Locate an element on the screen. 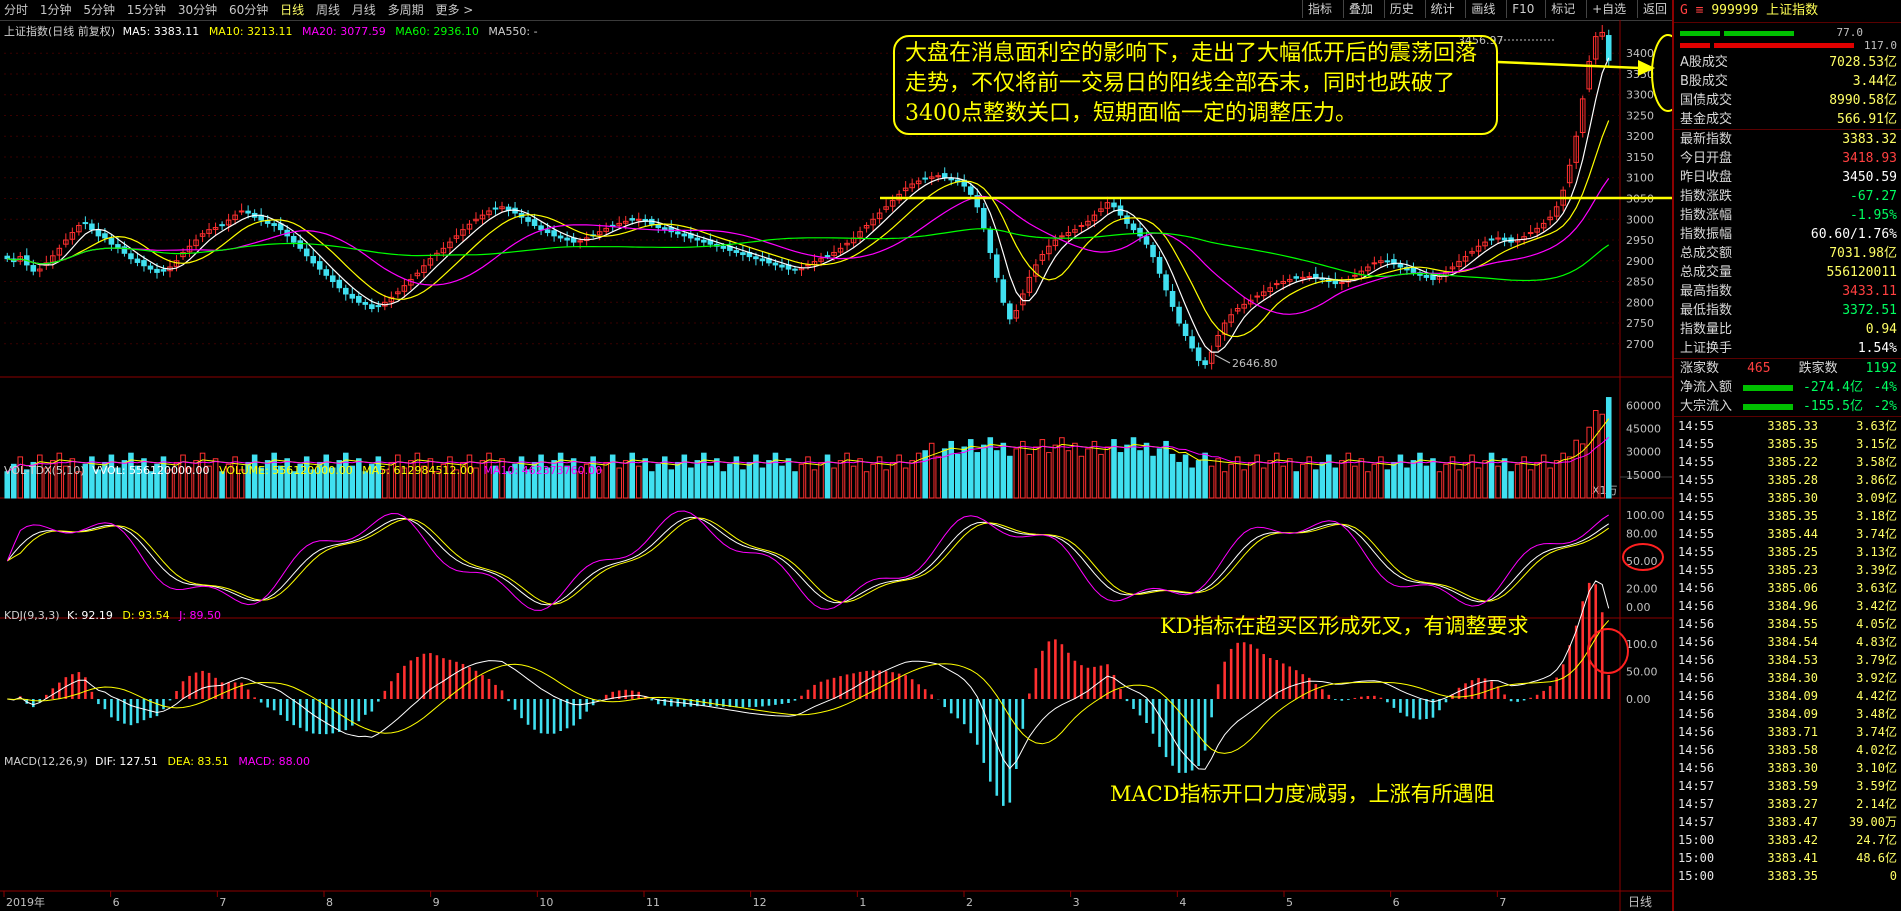 Image resolution: width=1901 pixels, height=911 pixels. indicator-button: 指标 is located at coordinates (1319, 9).